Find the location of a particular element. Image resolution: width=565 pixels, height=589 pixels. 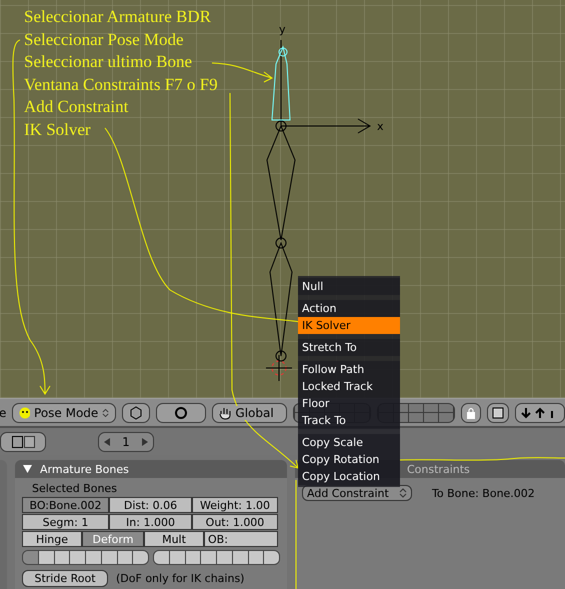

pose-copy-button is located at coordinates (540, 412).